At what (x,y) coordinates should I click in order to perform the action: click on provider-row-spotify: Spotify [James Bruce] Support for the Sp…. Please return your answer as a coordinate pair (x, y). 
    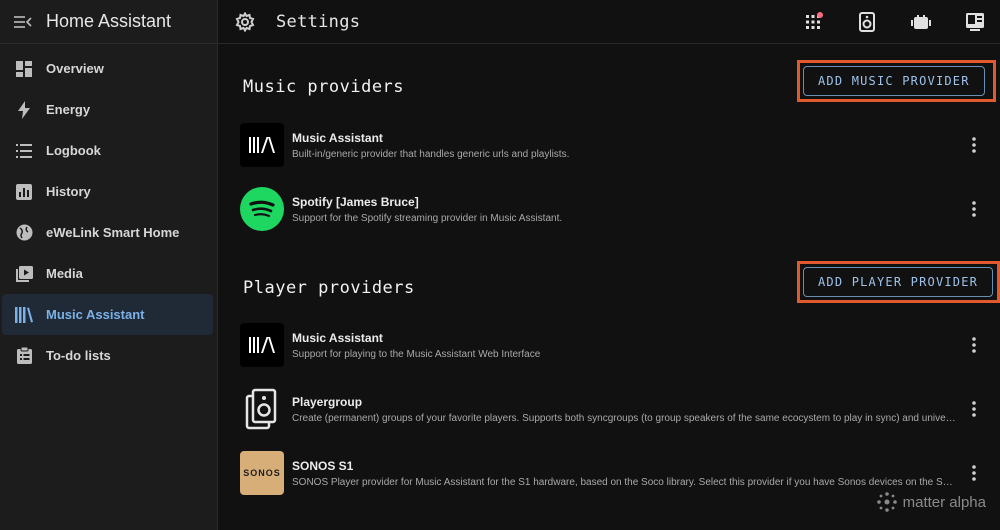
    Looking at the image, I should click on (612, 209).